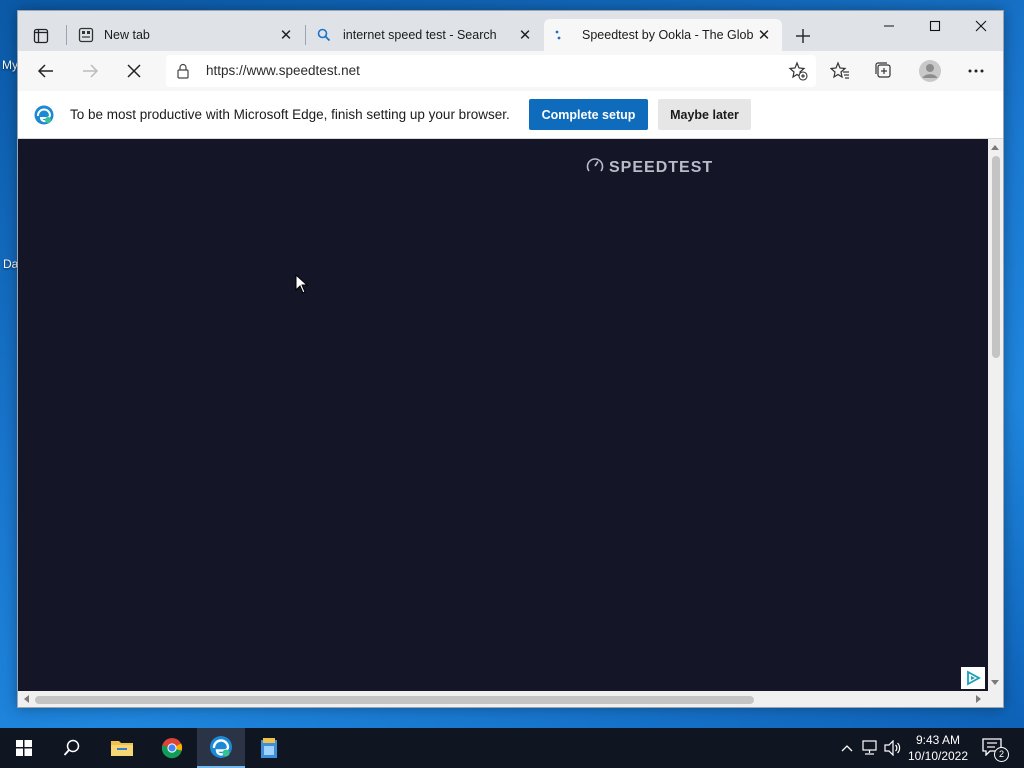 Image resolution: width=1024 pixels, height=768 pixels. I want to click on scroll-down-arrow-icon, so click(995, 682).